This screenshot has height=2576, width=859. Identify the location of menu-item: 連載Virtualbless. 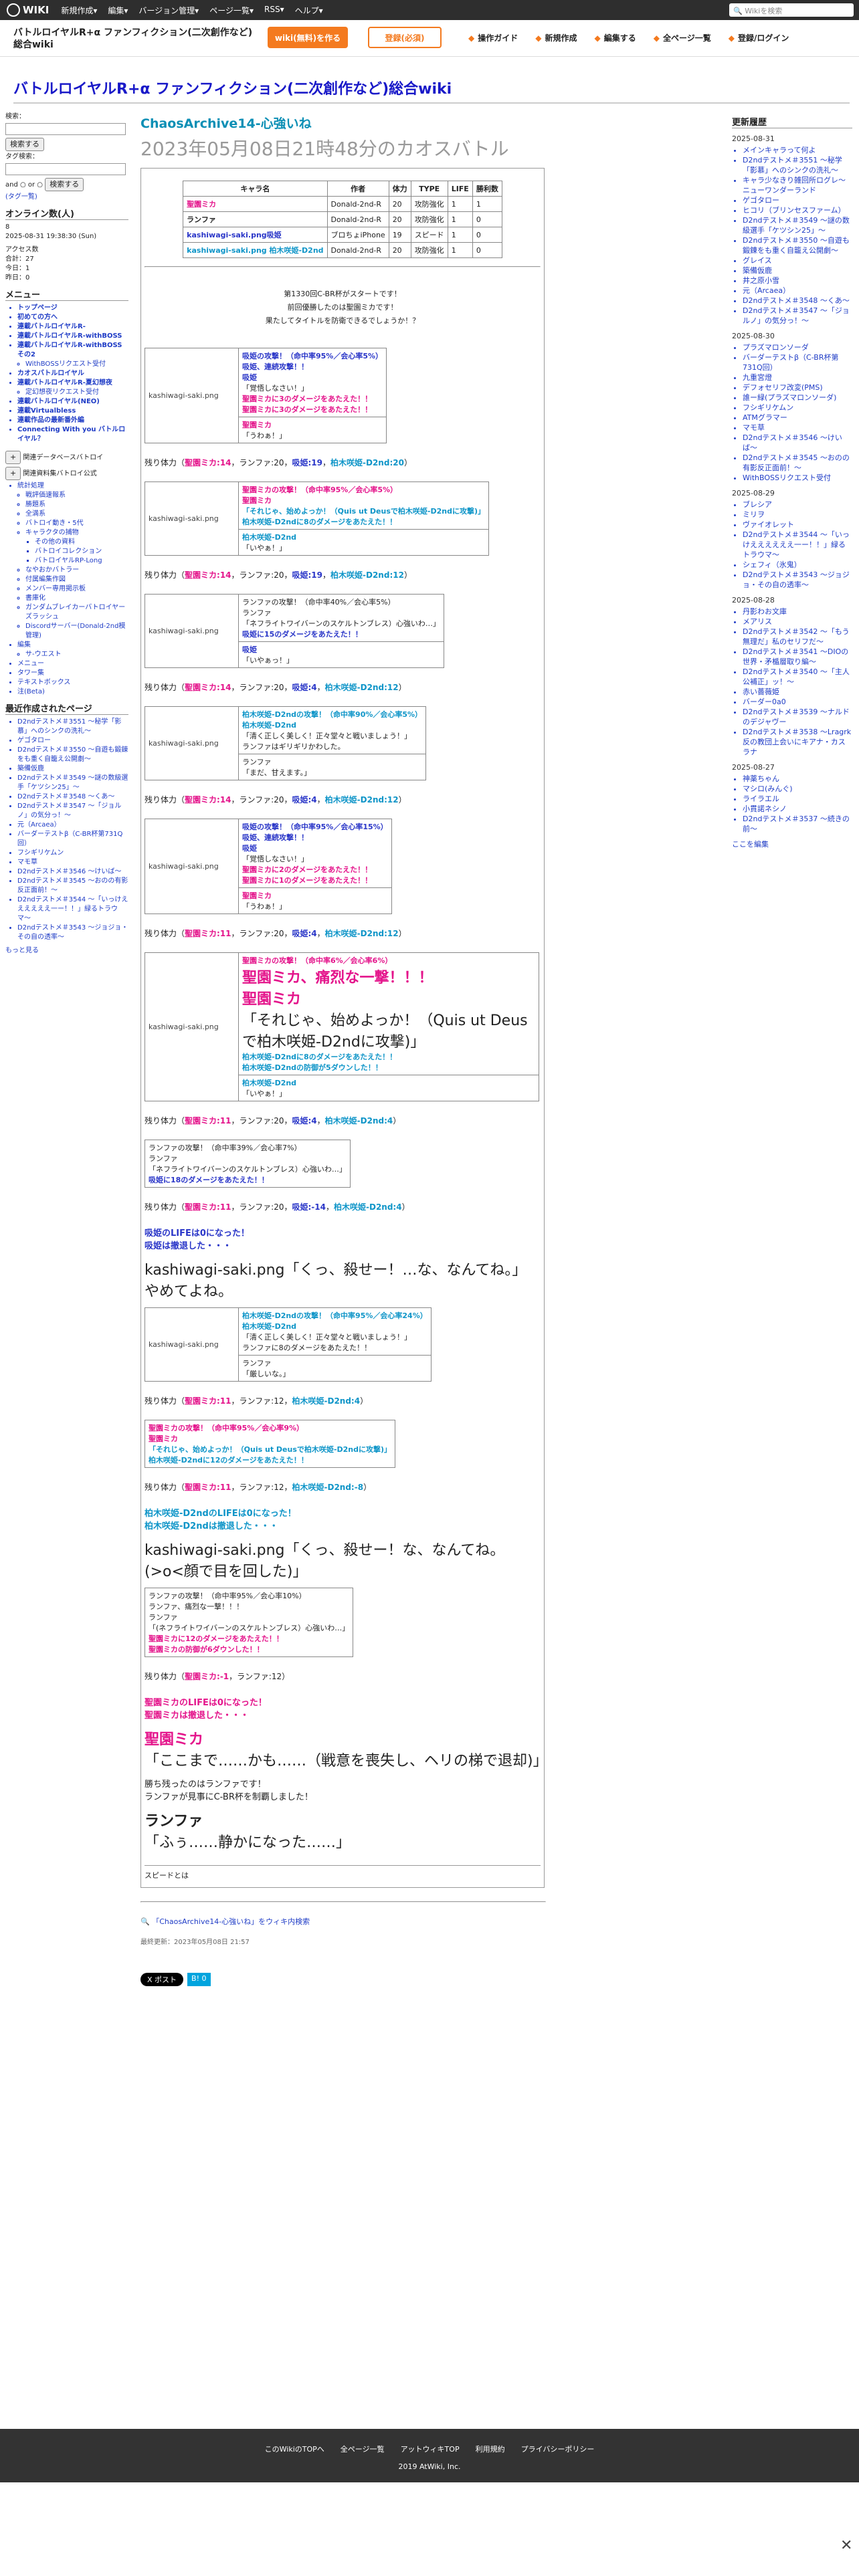
(72, 411).